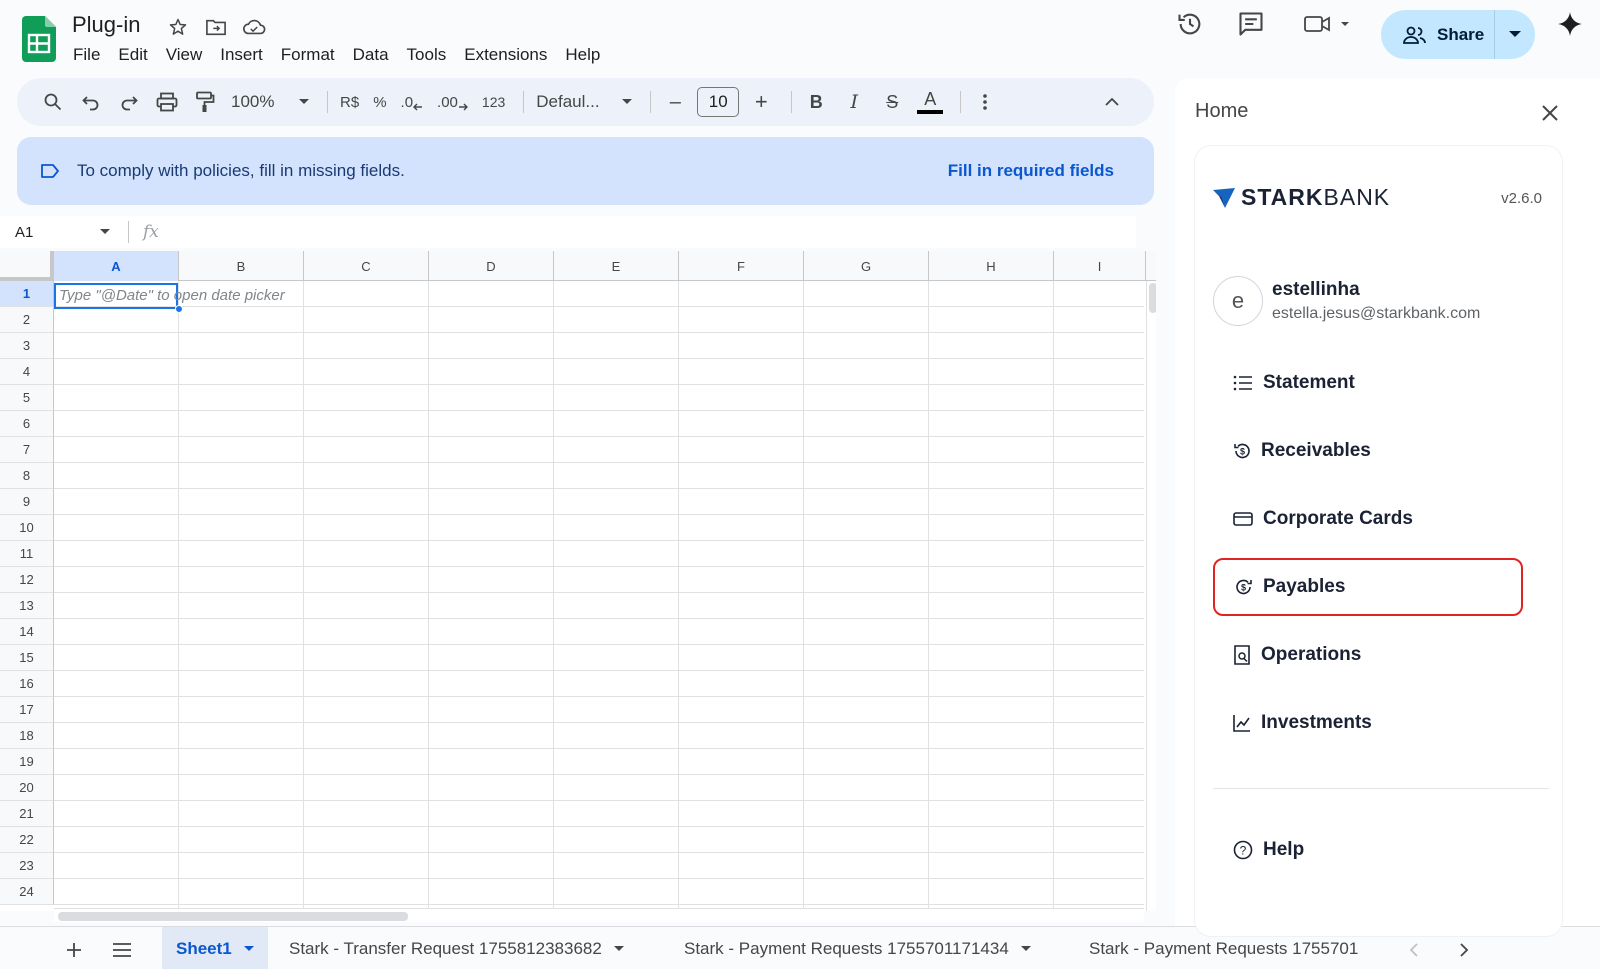 Image resolution: width=1600 pixels, height=969 pixels. Describe the element at coordinates (27, 346) in the screenshot. I see `row-header-3: 3` at that location.